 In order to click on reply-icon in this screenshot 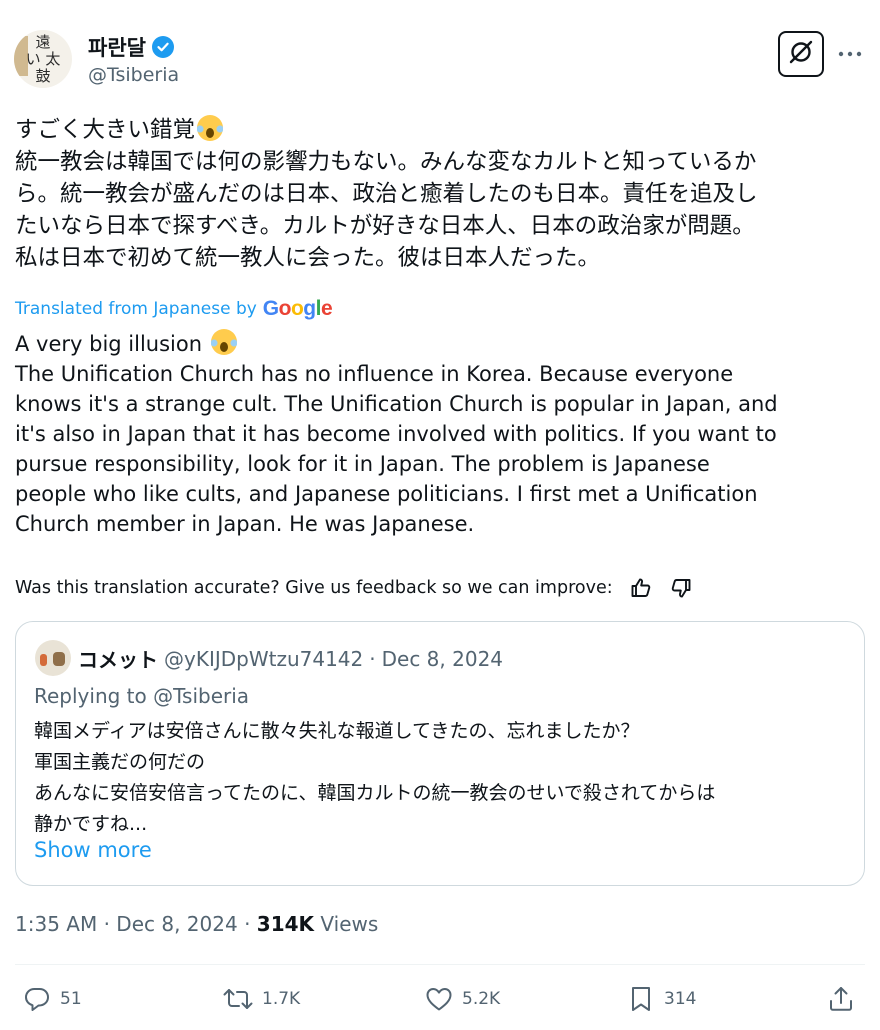, I will do `click(37, 999)`.